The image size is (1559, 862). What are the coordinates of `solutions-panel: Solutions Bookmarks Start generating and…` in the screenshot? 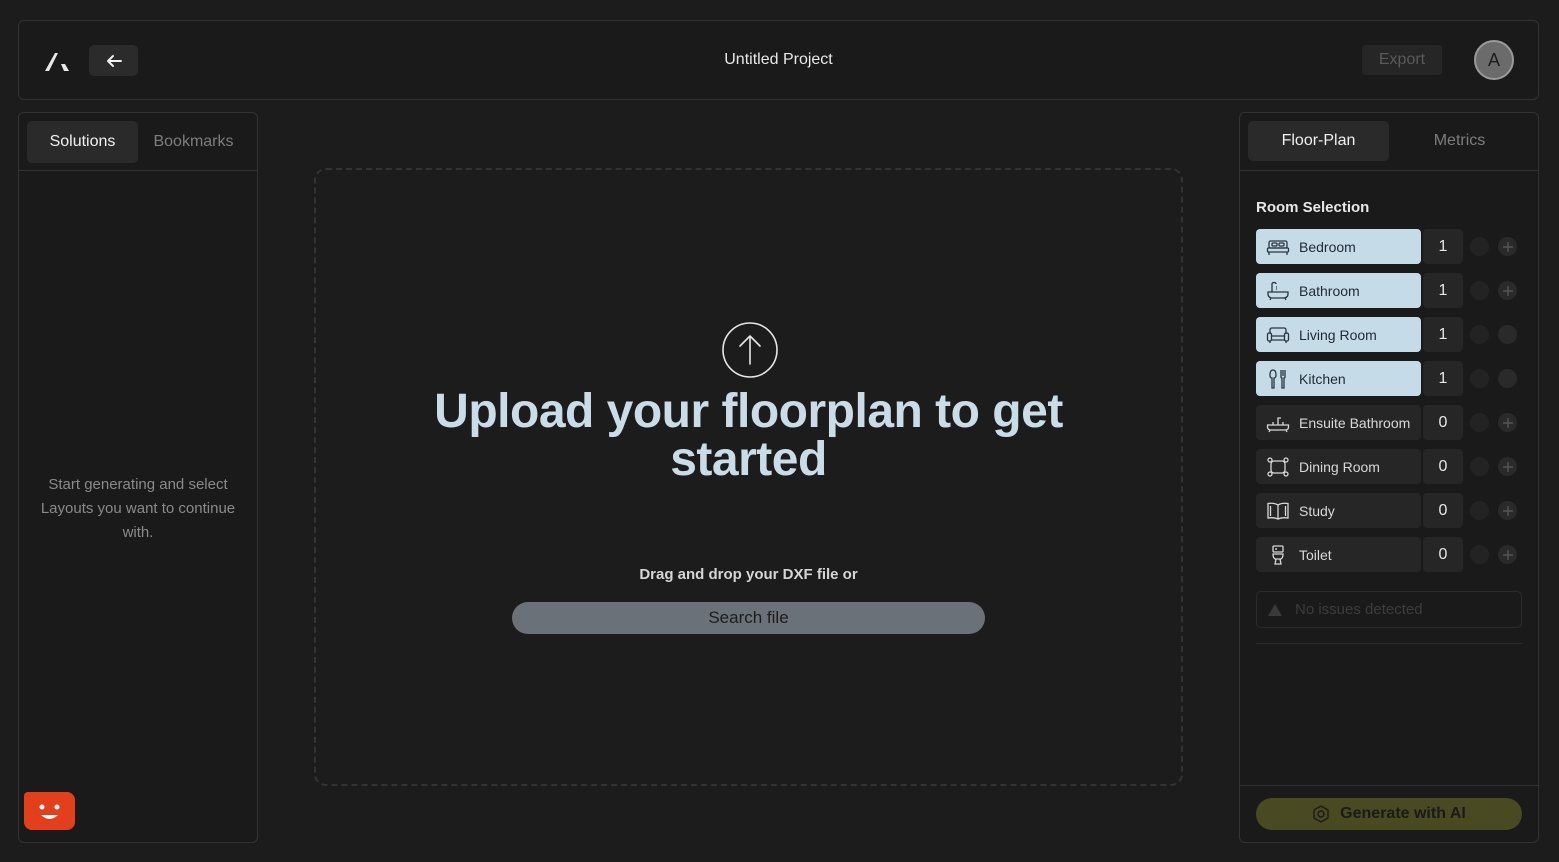 It's located at (138, 477).